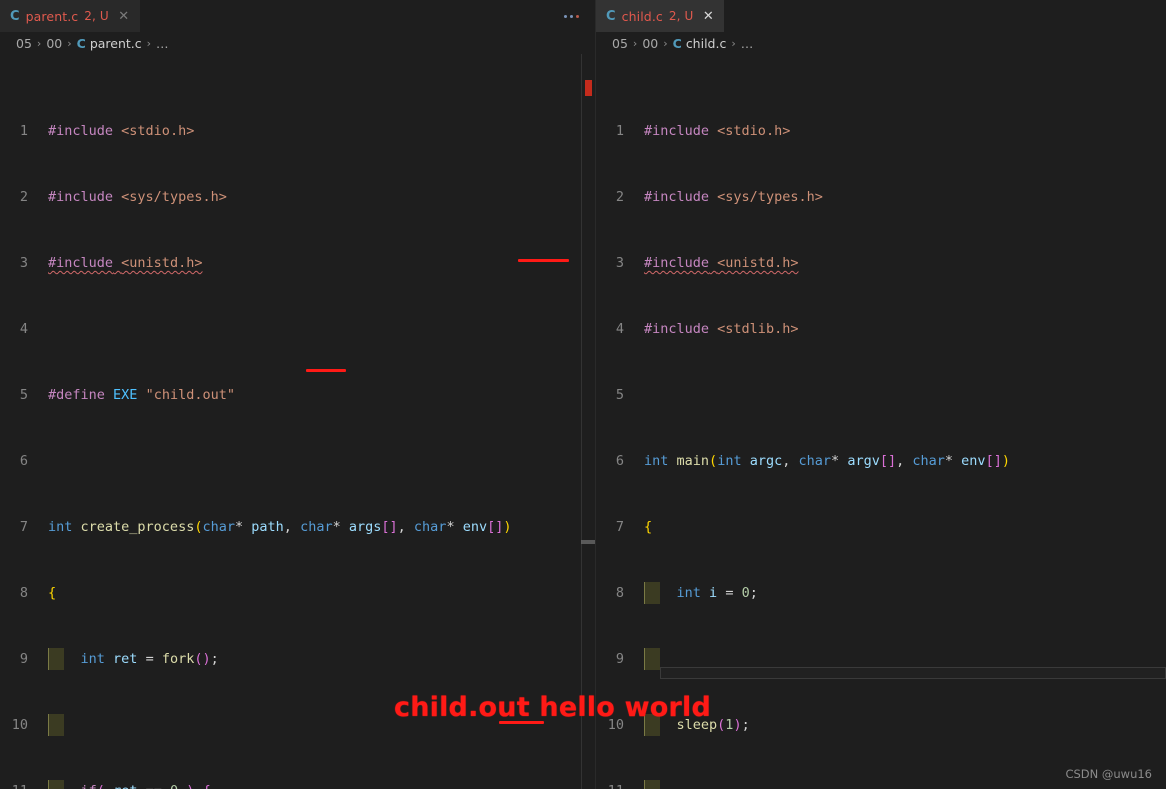 Image resolution: width=1166 pixels, height=789 pixels. I want to click on code-line: 5 #define EXE "child.out", so click(297, 395).